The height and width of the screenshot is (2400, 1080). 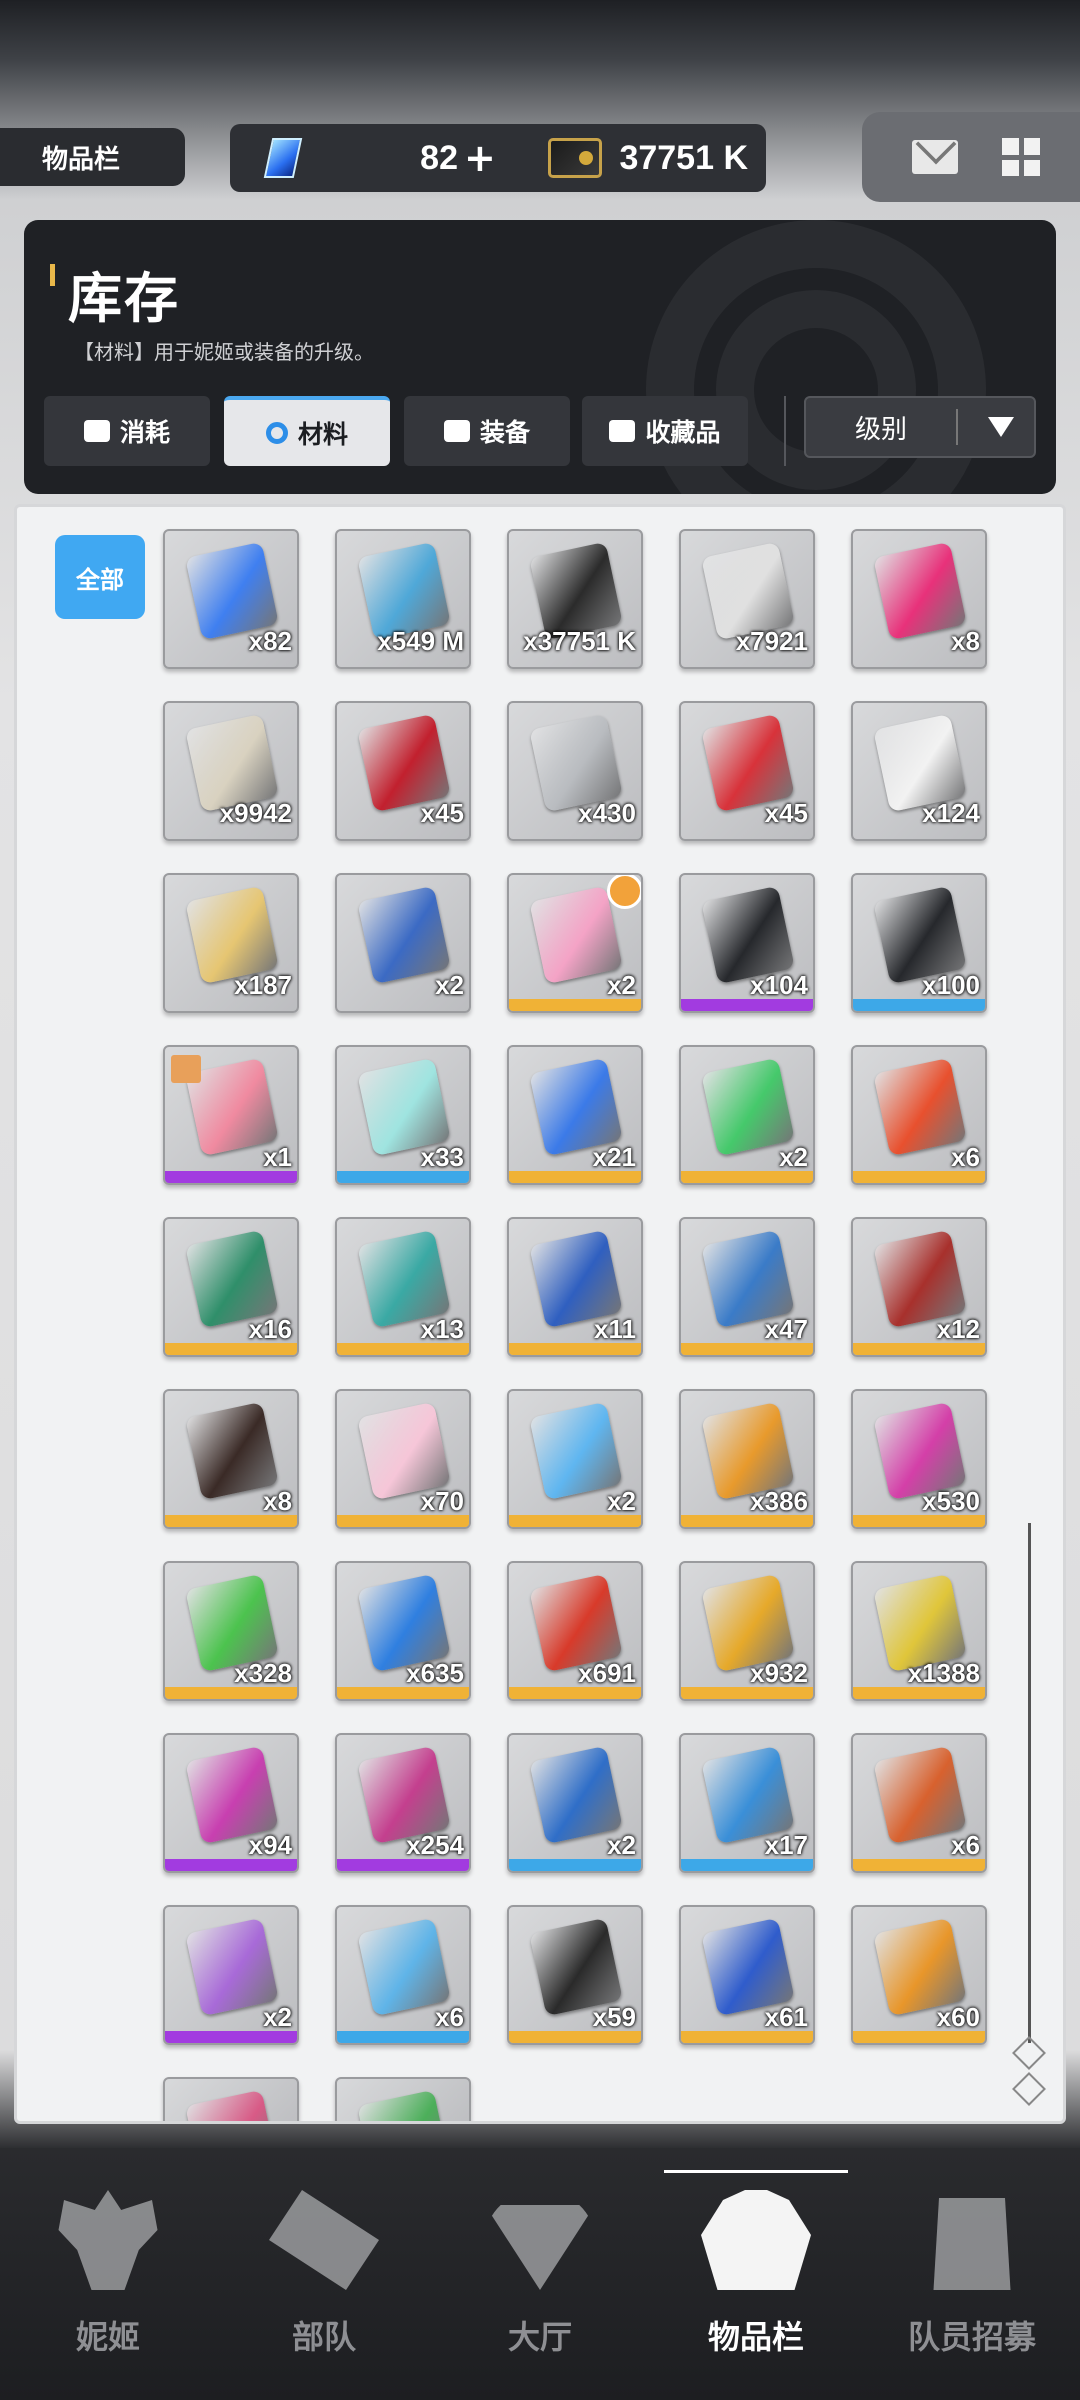 I want to click on grid-menu-icon, so click(x=1021, y=157).